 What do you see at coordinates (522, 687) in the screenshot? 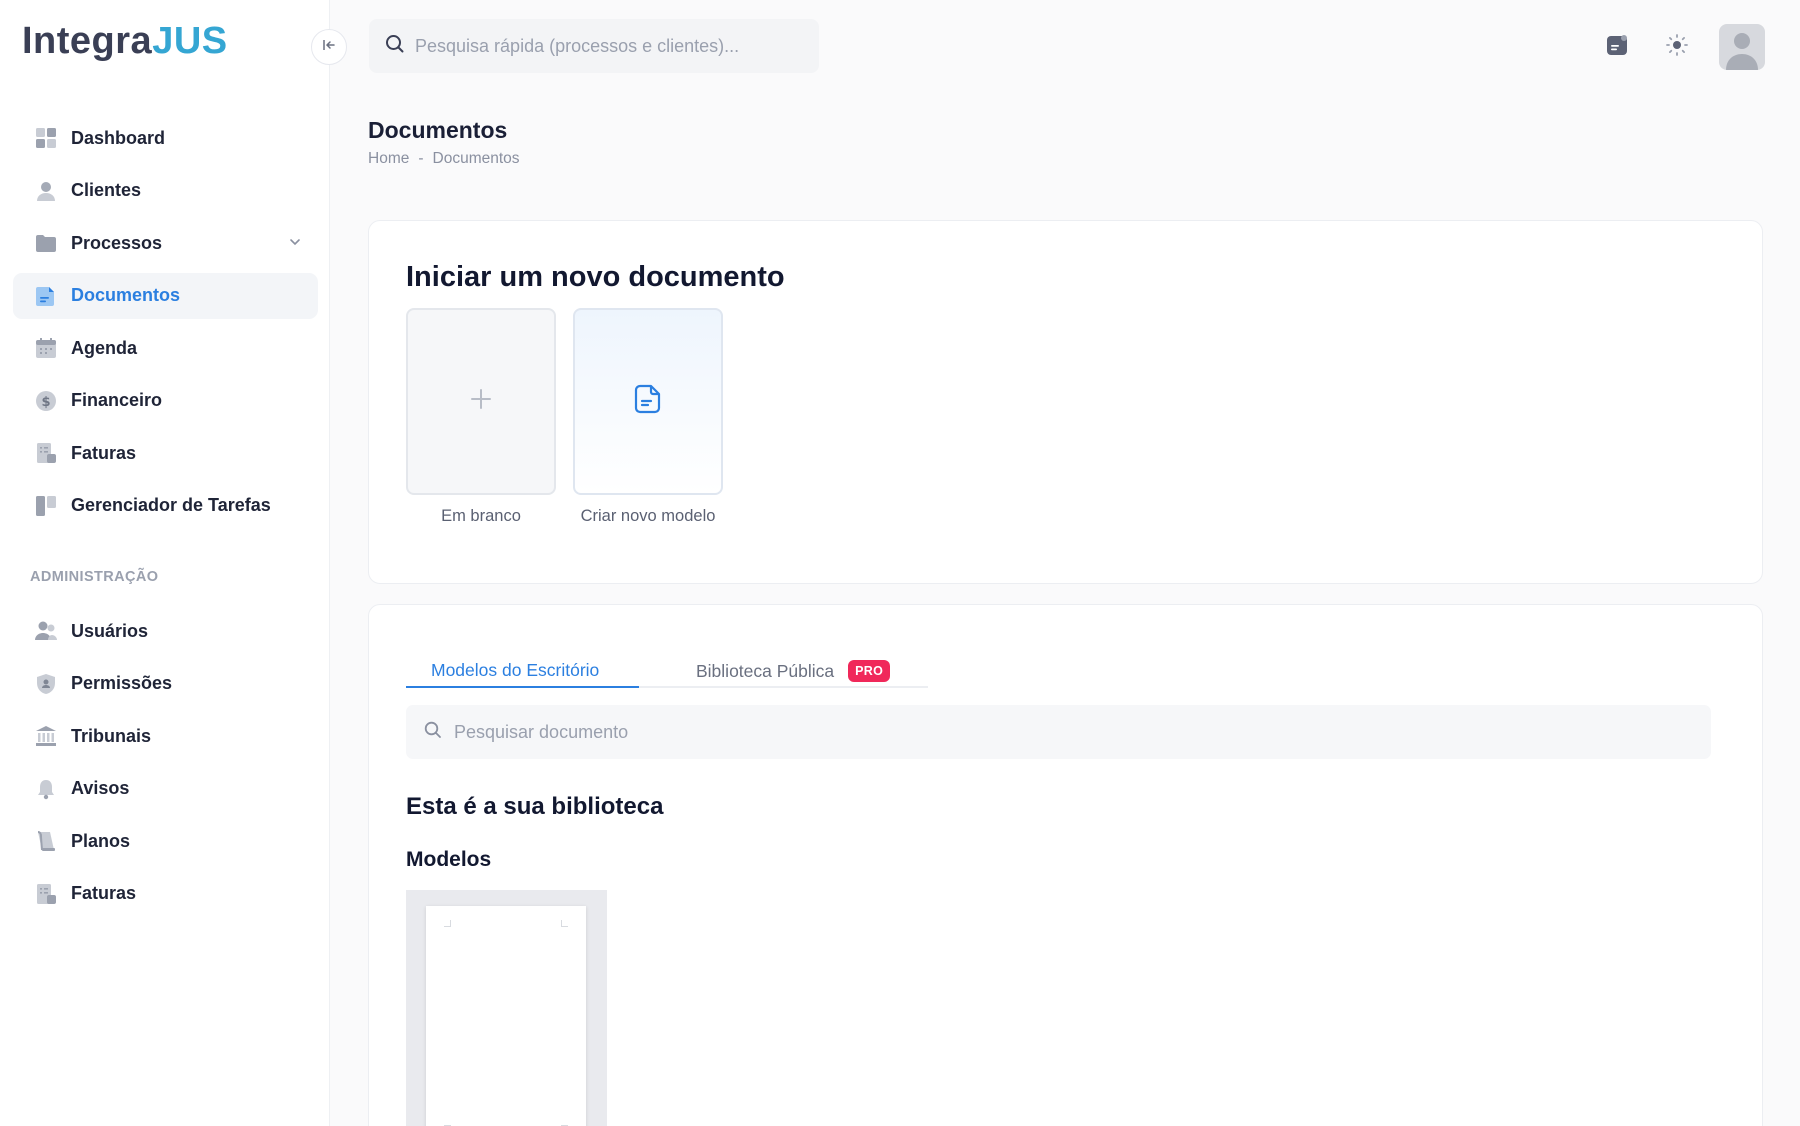
I see `active-tab-indicator` at bounding box center [522, 687].